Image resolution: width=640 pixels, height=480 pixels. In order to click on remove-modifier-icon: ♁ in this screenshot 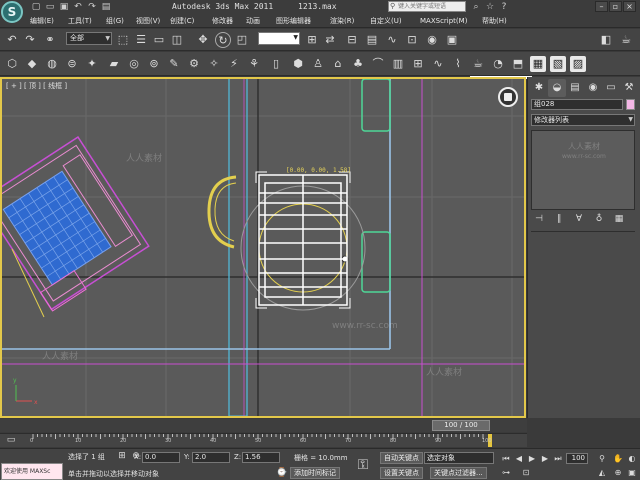, I will do `click(599, 219)`.